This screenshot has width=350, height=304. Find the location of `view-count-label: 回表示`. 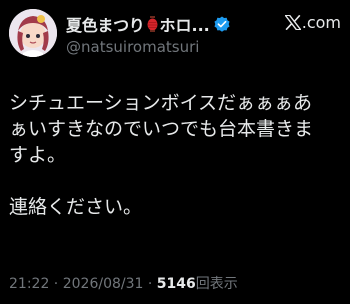

view-count-label: 回表示 is located at coordinates (216, 284).